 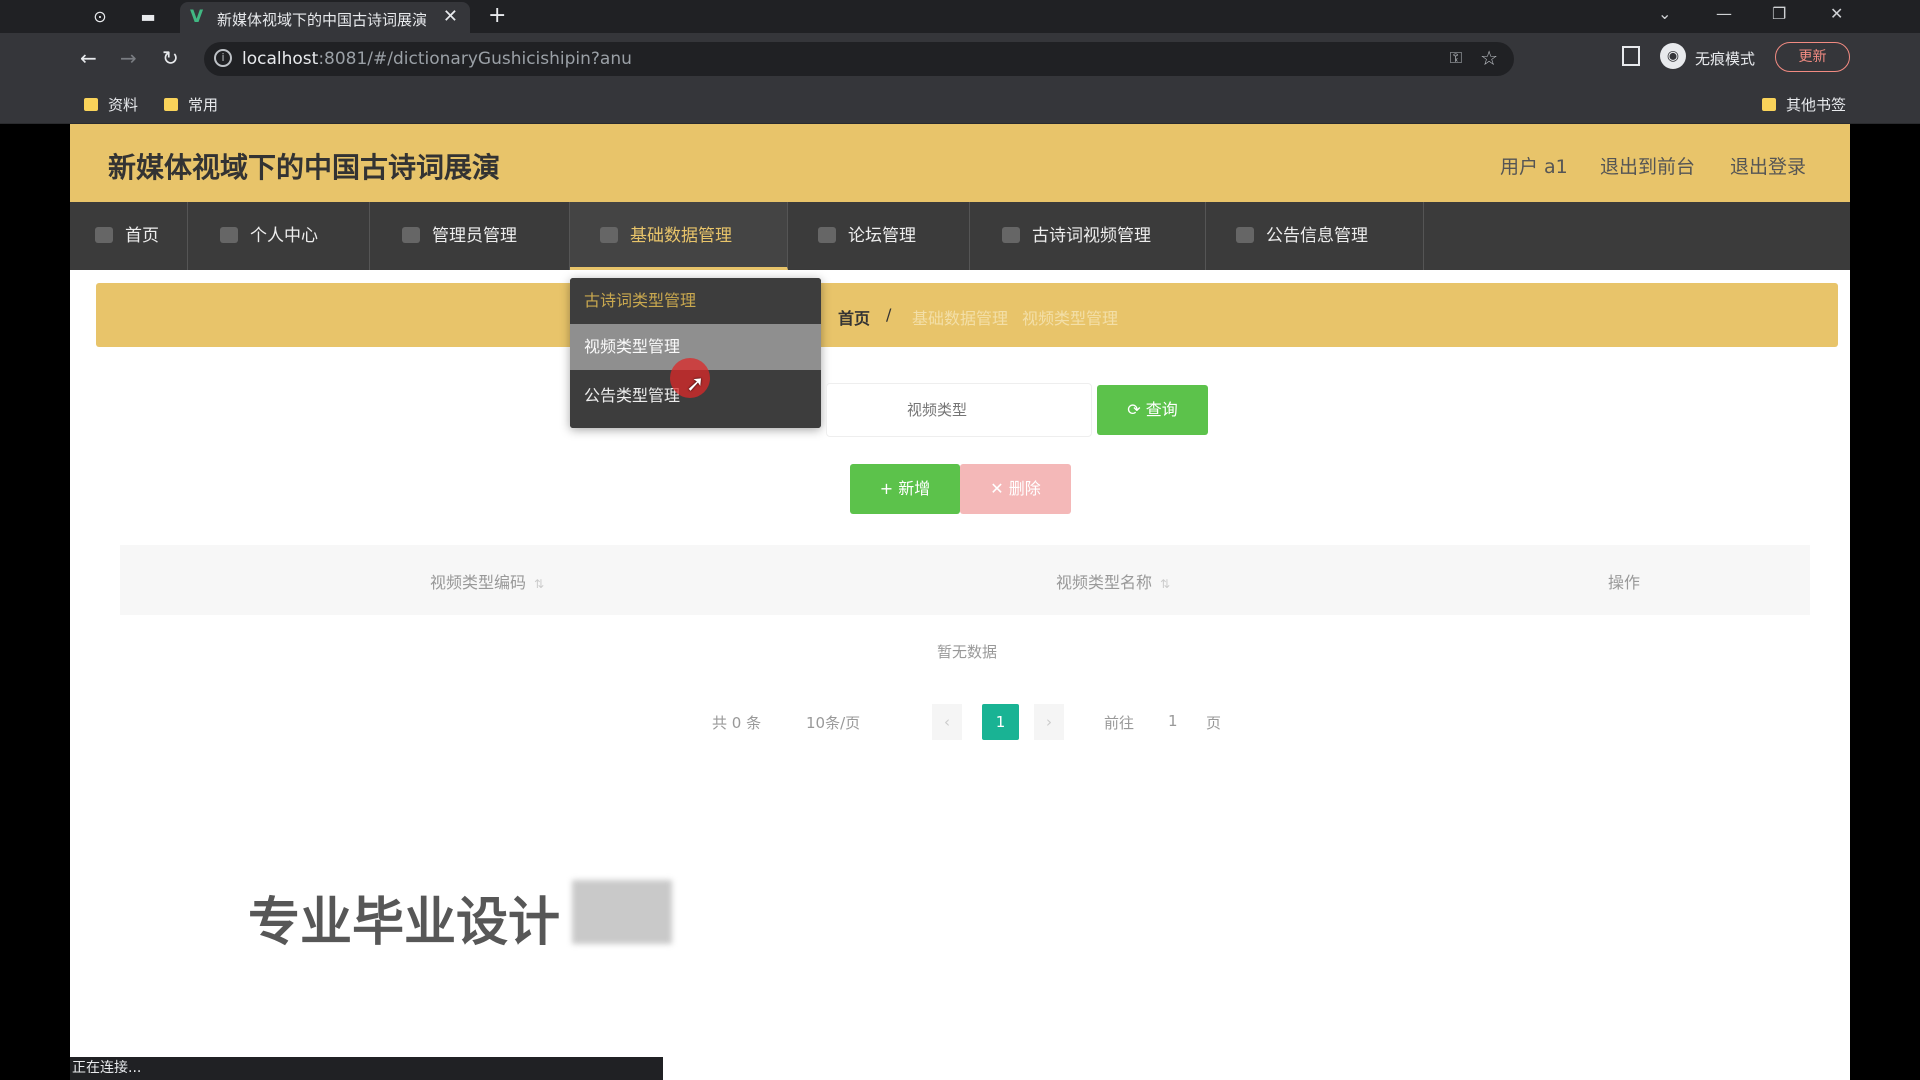 What do you see at coordinates (1779, 13) in the screenshot?
I see `restore-icon: ❐` at bounding box center [1779, 13].